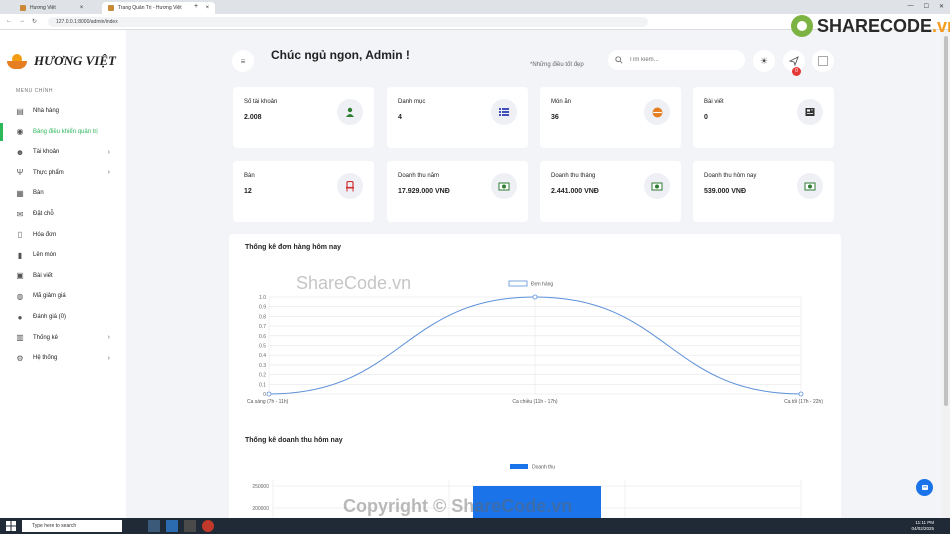  What do you see at coordinates (730, 176) in the screenshot?
I see `stat-label: Doanh thu hôm nay` at bounding box center [730, 176].